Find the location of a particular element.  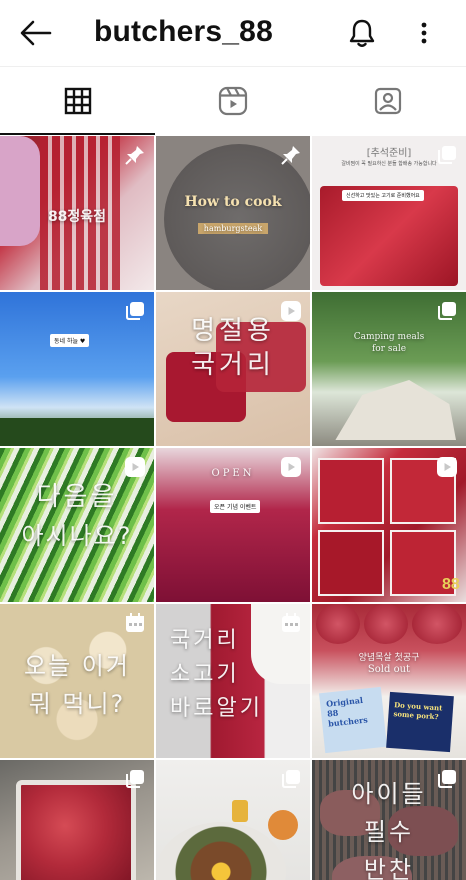

post-overlay-text: for sale is located at coordinates (389, 349).